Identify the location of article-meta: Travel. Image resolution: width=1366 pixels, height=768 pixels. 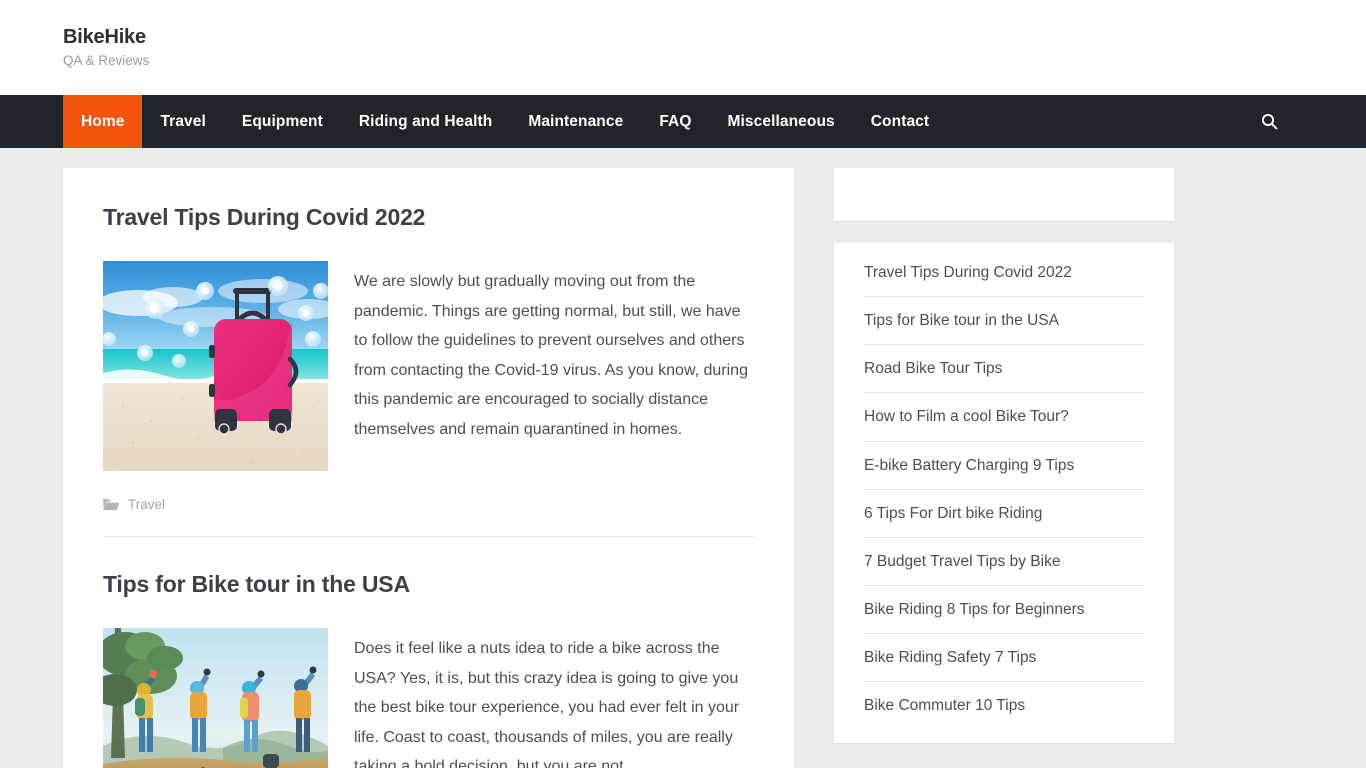
(428, 504).